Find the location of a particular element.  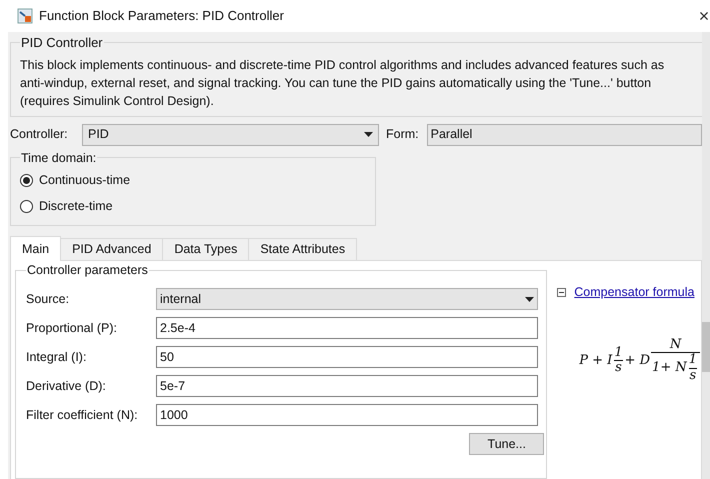

app-icon is located at coordinates (25, 16).